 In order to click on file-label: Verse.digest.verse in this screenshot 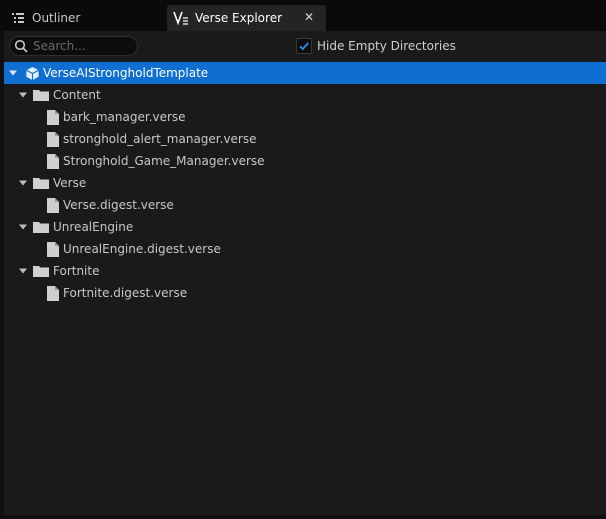, I will do `click(118, 205)`.